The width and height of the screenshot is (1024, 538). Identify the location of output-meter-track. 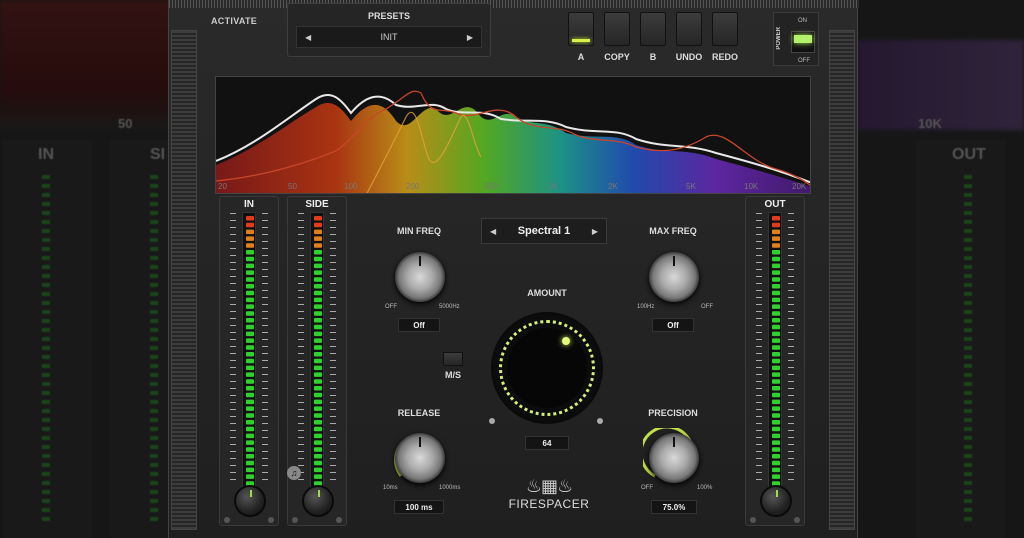
(775, 349).